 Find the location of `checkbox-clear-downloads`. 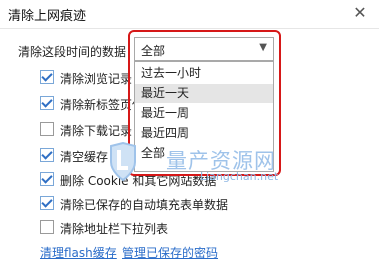

checkbox-clear-downloads is located at coordinates (47, 129).